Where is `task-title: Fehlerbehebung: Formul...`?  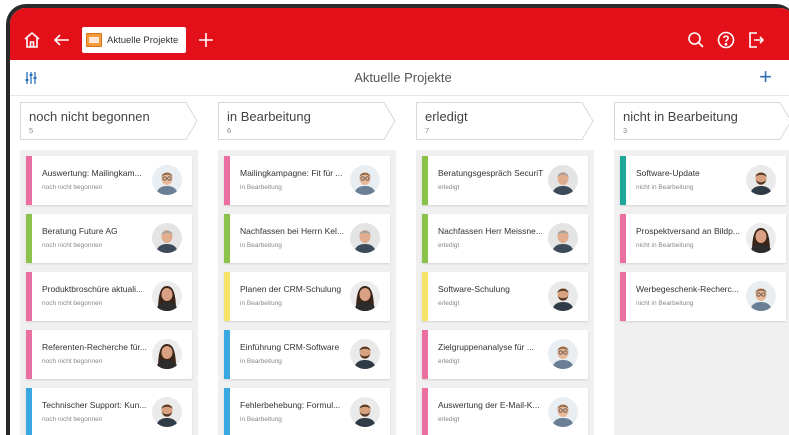
task-title: Fehlerbehebung: Formul... is located at coordinates (290, 405).